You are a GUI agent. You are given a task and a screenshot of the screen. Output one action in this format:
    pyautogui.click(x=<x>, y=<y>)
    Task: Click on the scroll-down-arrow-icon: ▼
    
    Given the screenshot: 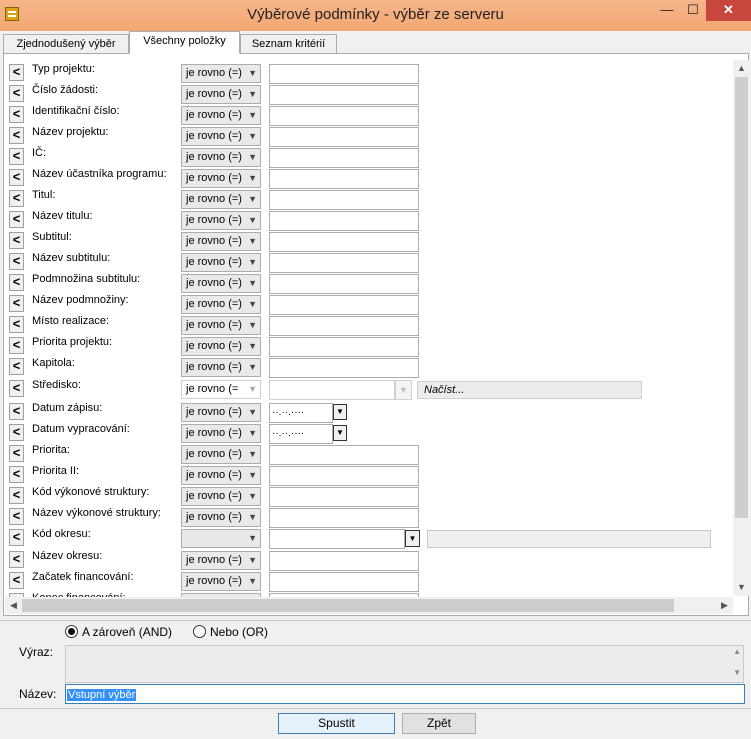 What is the action you would take?
    pyautogui.click(x=741, y=587)
    